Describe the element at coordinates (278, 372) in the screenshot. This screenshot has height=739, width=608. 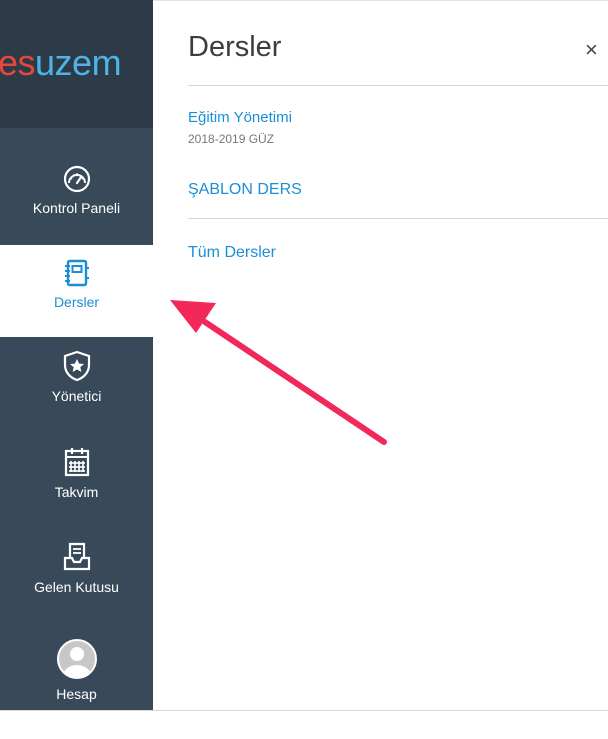
I see `annotation-arrow` at that location.